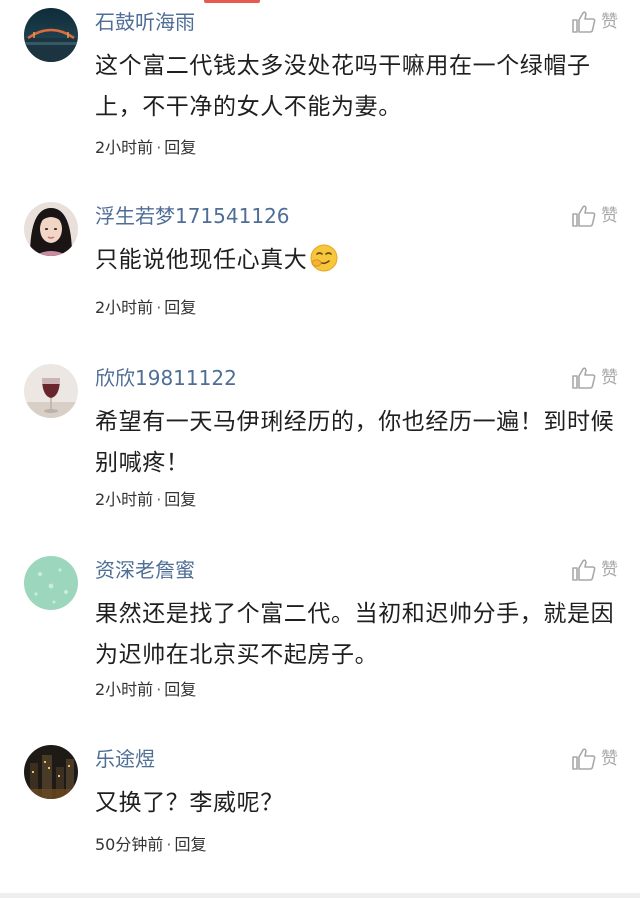 The width and height of the screenshot is (640, 898). What do you see at coordinates (125, 759) in the screenshot?
I see `comment-username: 乐途煜` at bounding box center [125, 759].